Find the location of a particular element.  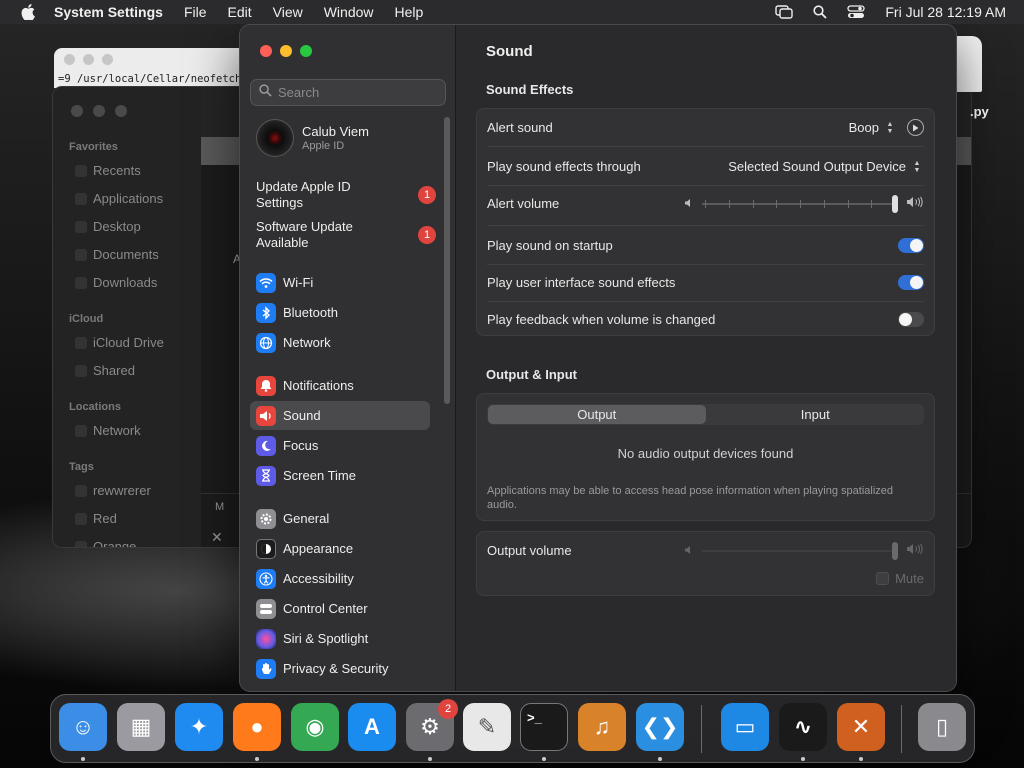

terminal-minimize-button is located at coordinates (88, 59).